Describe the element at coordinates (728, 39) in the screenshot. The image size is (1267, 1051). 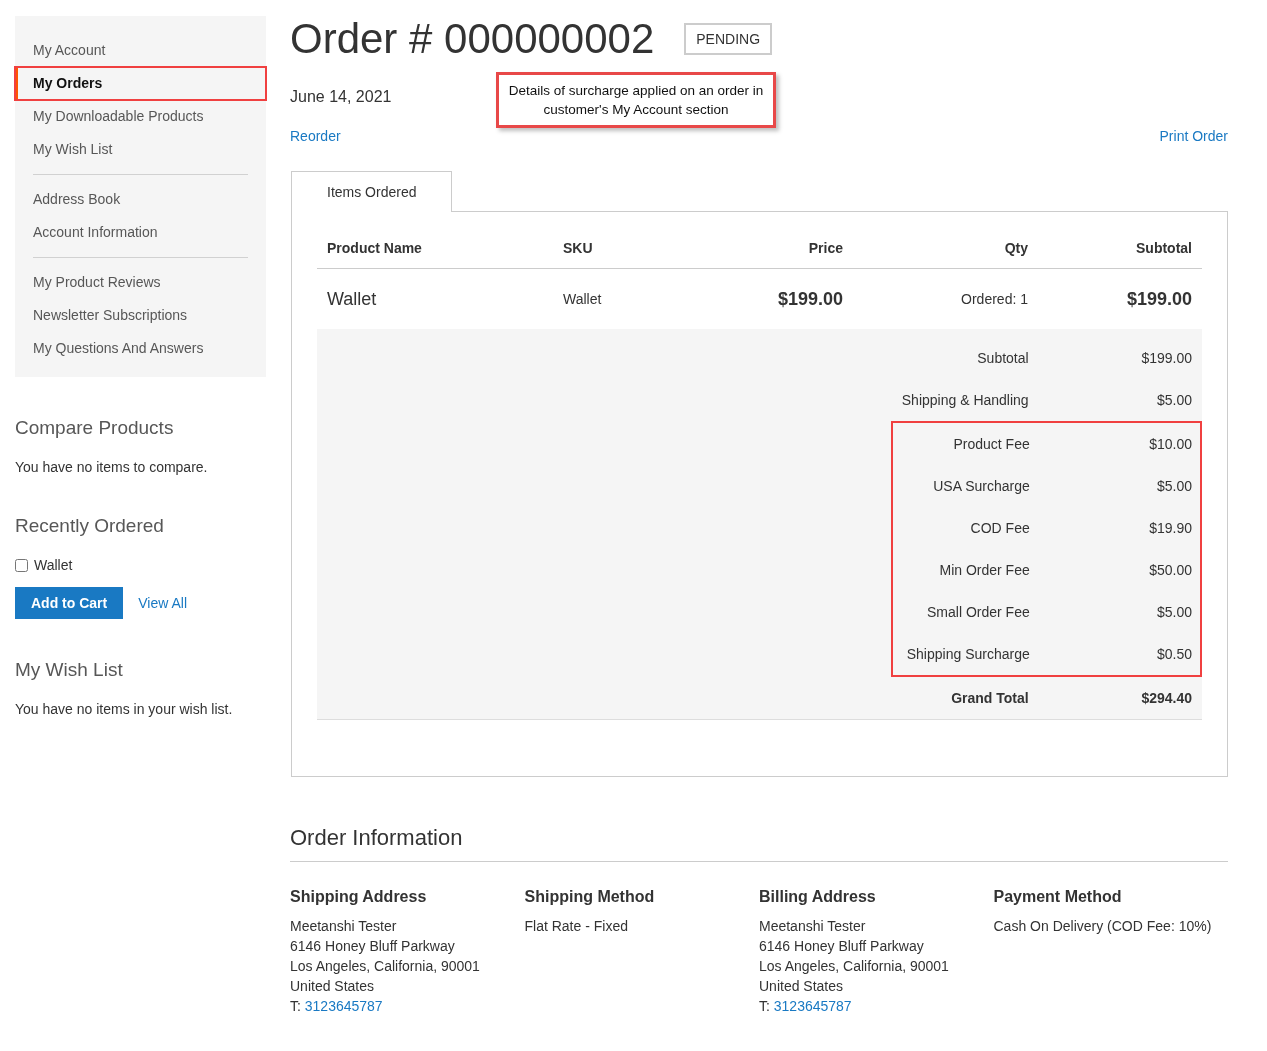
I see `status-badge: PENDING` at that location.